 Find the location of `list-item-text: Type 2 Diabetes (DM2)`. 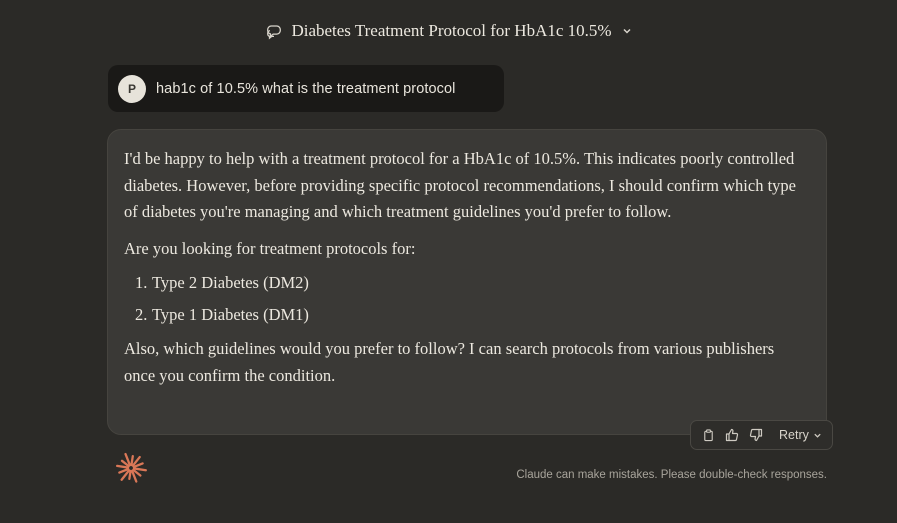

list-item-text: Type 2 Diabetes (DM2) is located at coordinates (230, 282).